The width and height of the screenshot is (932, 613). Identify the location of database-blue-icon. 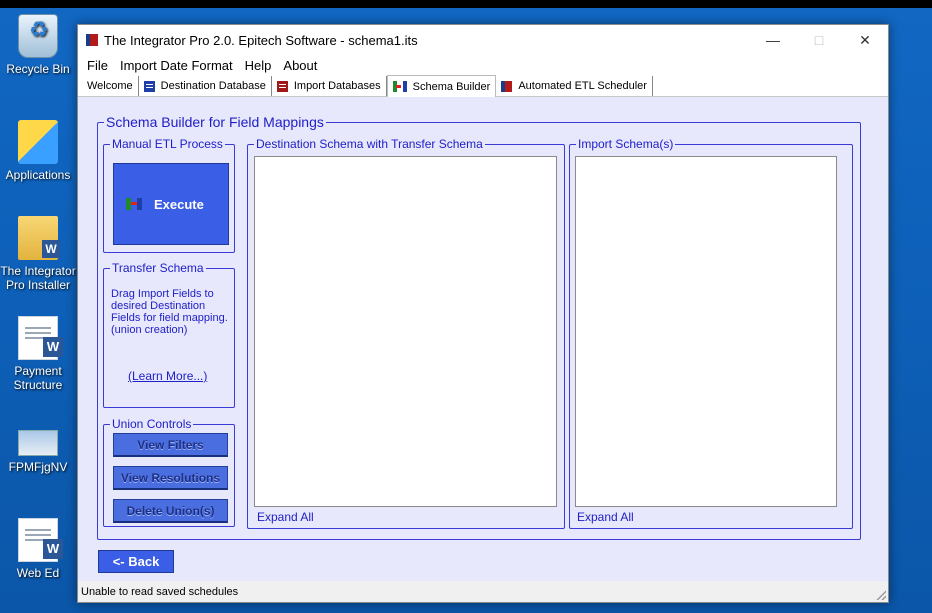
(149, 86).